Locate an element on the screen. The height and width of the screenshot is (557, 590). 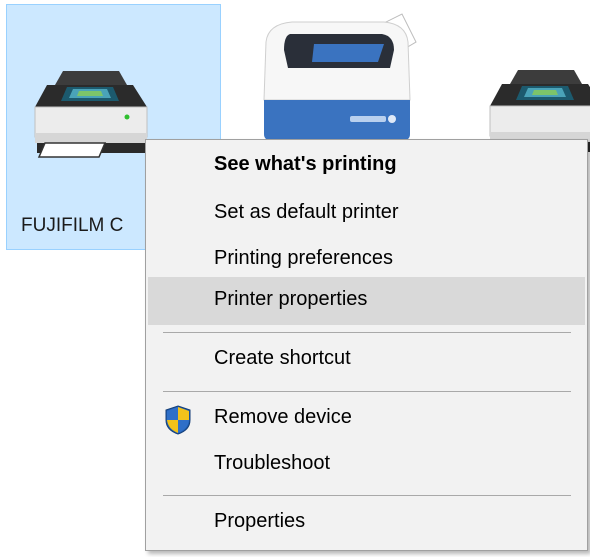
menu-item-label: Set as default printer is located at coordinates (306, 212).